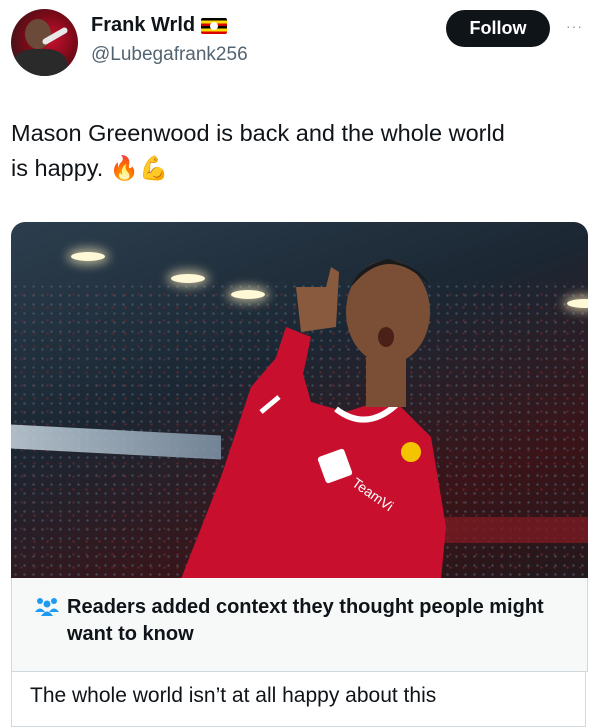 The width and height of the screenshot is (599, 727). I want to click on avatar-head, so click(38, 34).